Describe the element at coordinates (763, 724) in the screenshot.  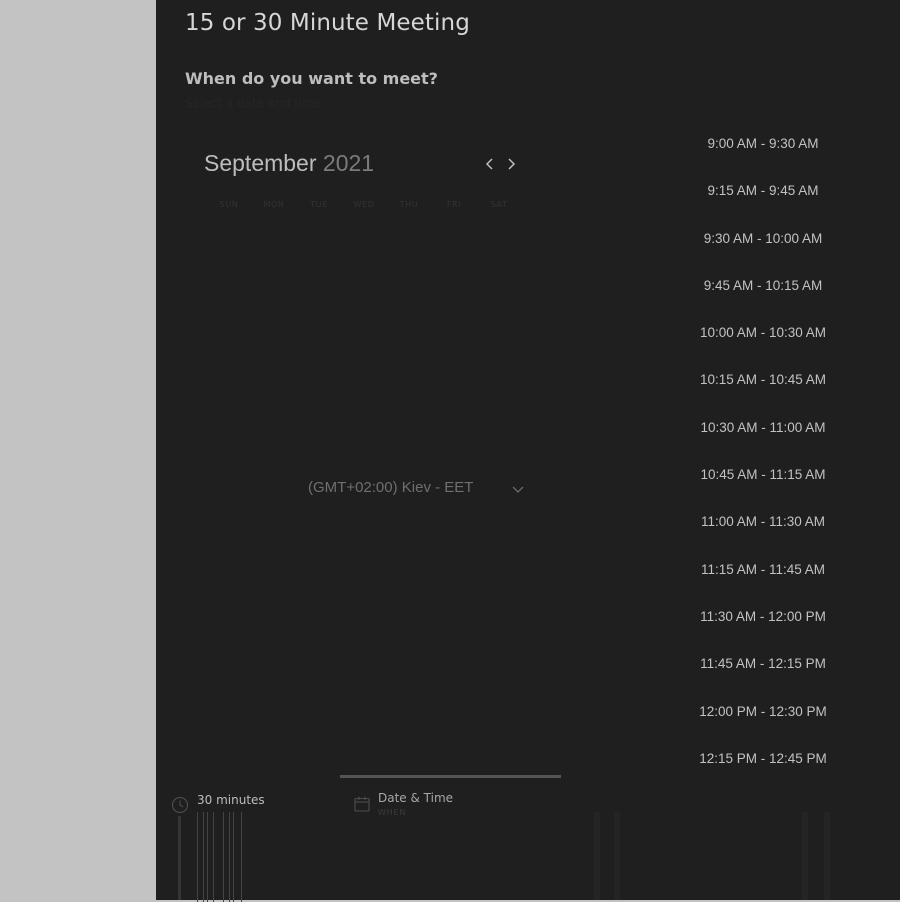
I see `time-slot: 12:00 PM - 12:30 PM` at that location.